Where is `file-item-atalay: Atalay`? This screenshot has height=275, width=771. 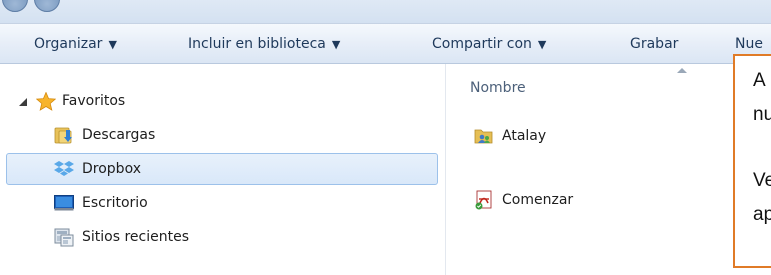 file-item-atalay: Atalay is located at coordinates (549, 136).